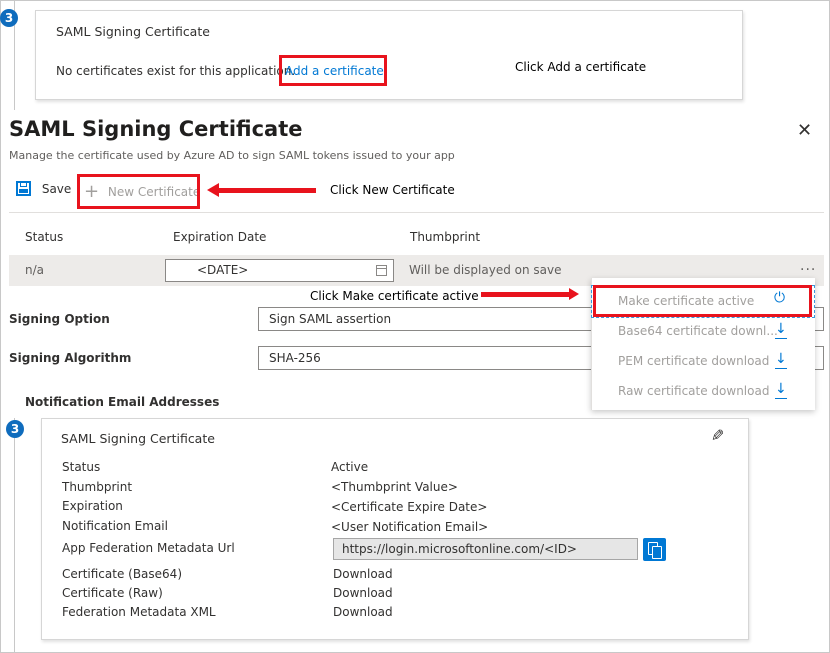  I want to click on calendar-icon, so click(381, 270).